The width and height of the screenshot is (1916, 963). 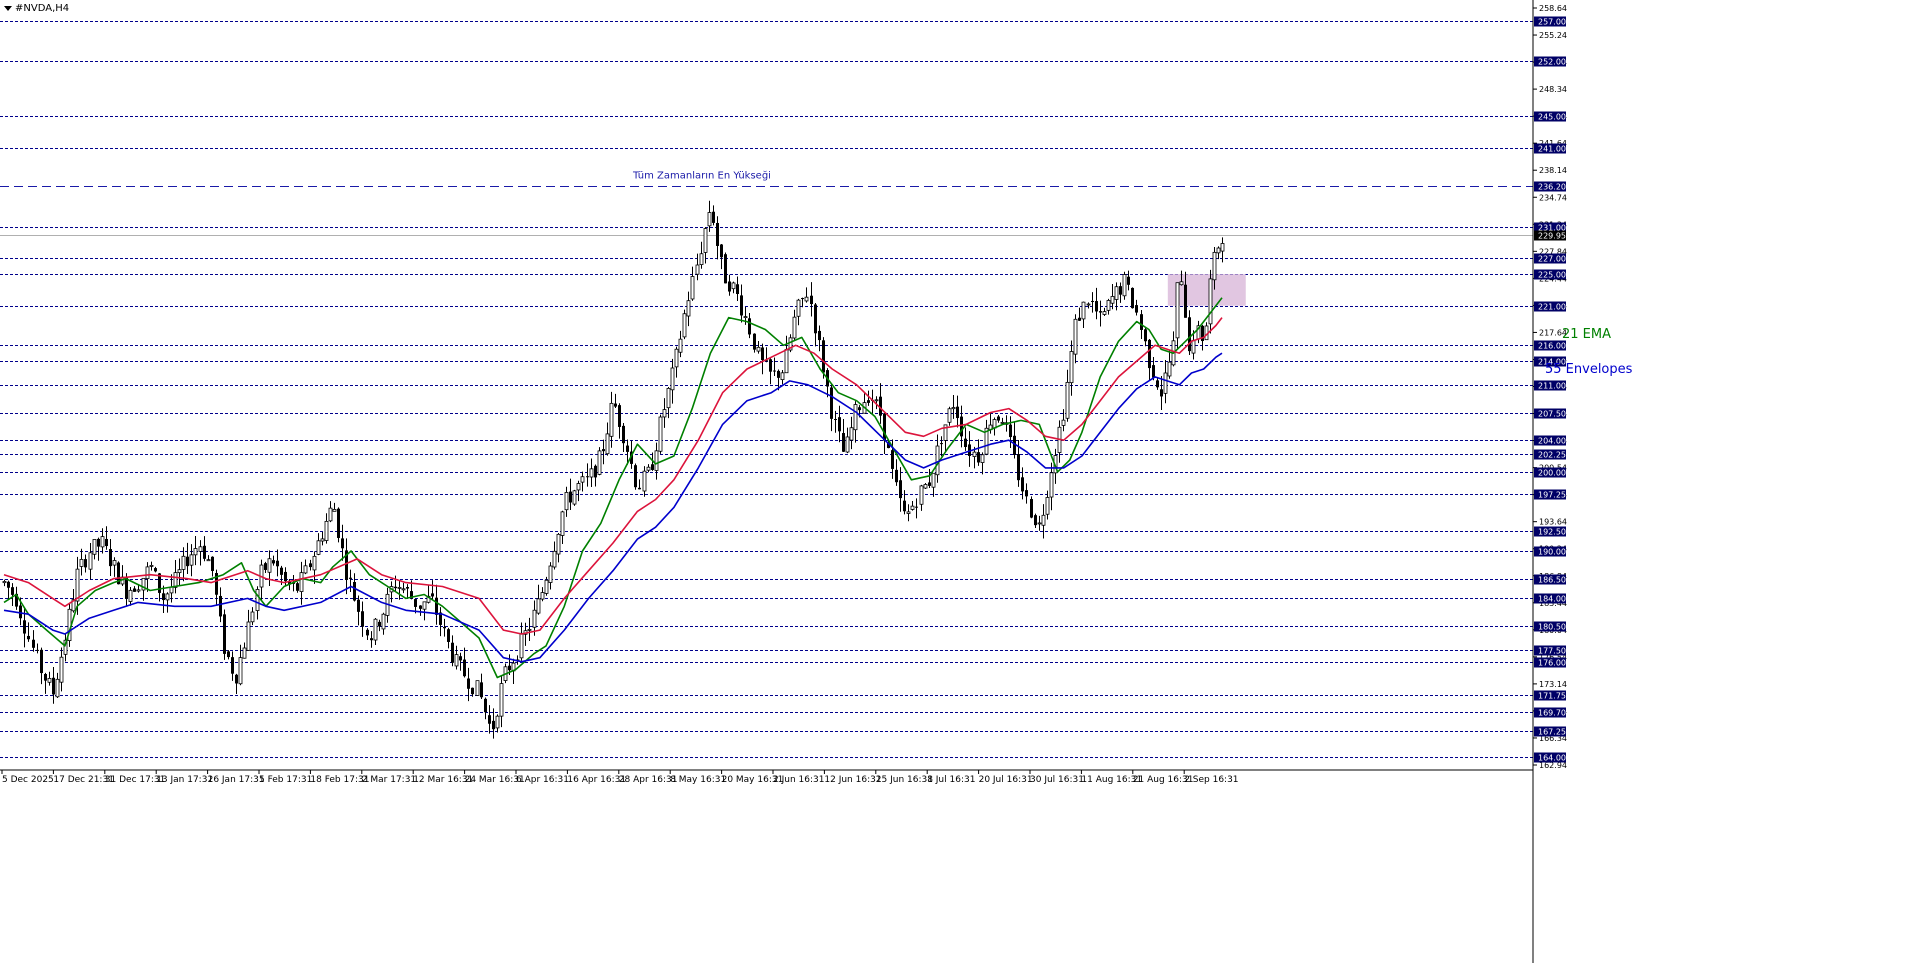 I want to click on x-tick-label: 2 Jun 16:31, so click(x=798, y=780).